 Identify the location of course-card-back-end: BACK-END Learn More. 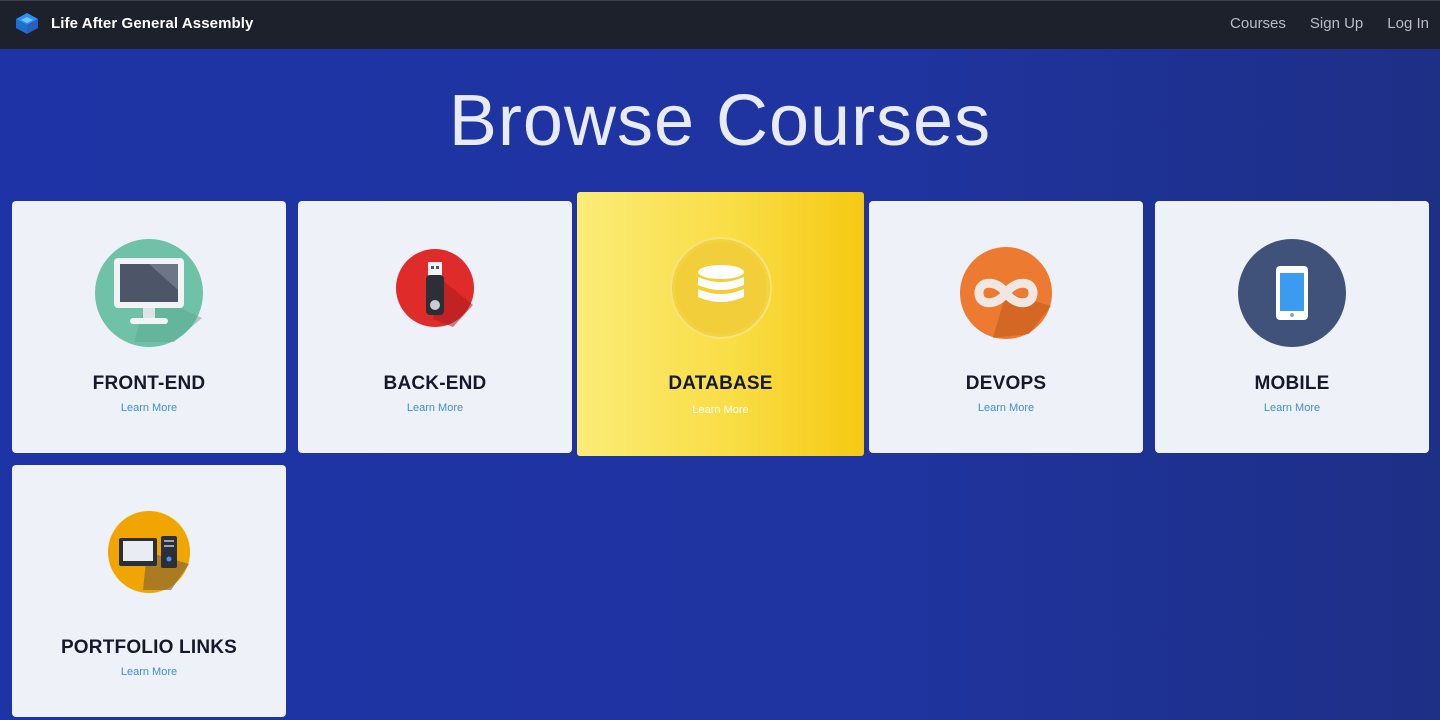
(435, 327).